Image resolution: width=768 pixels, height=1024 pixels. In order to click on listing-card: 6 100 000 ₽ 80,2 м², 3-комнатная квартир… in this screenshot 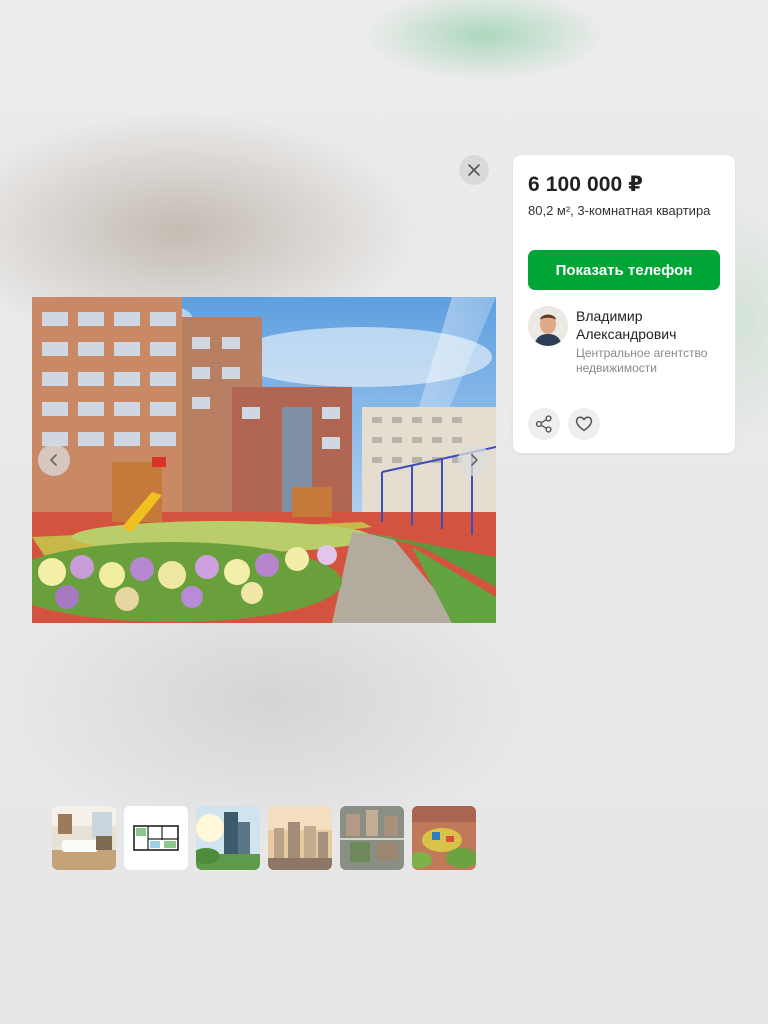, I will do `click(624, 304)`.